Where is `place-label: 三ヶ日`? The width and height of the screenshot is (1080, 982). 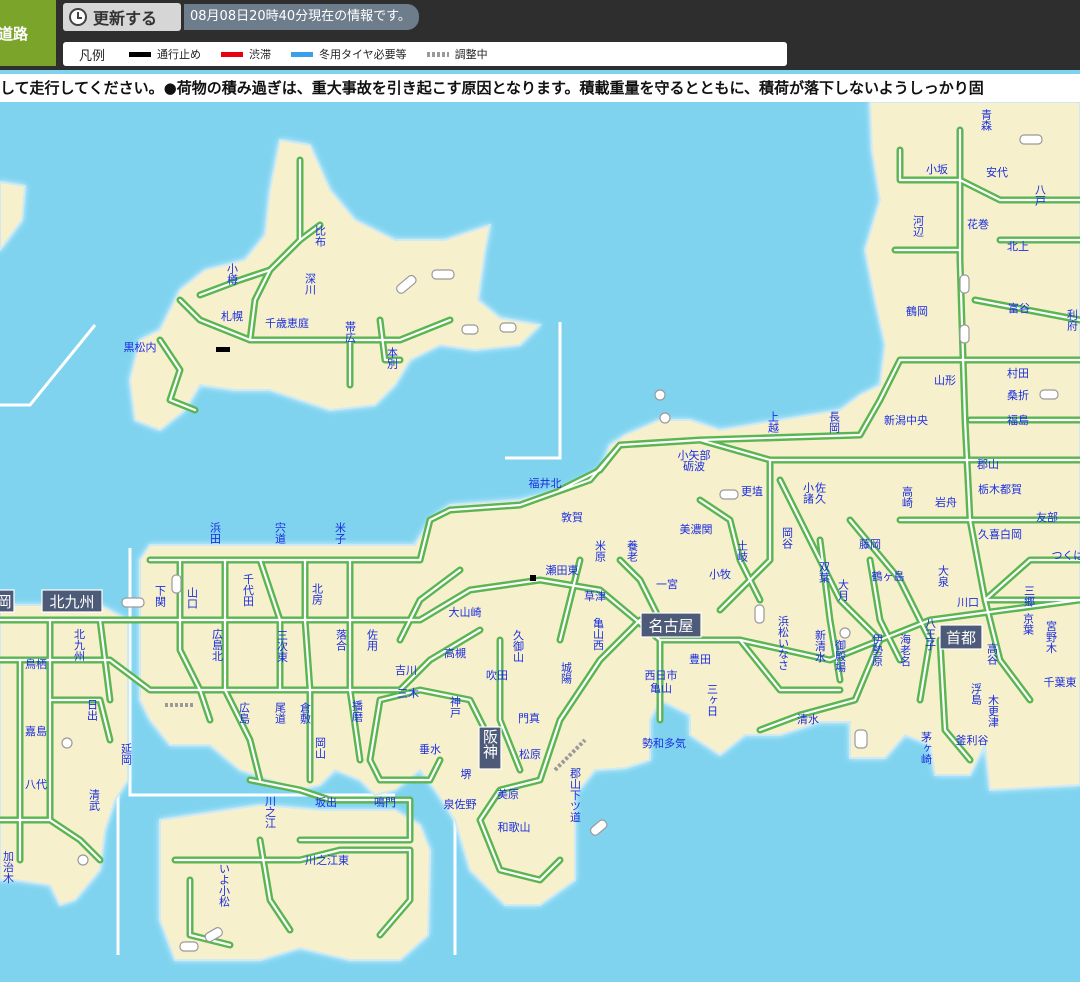 place-label: 三ヶ日 is located at coordinates (712, 700).